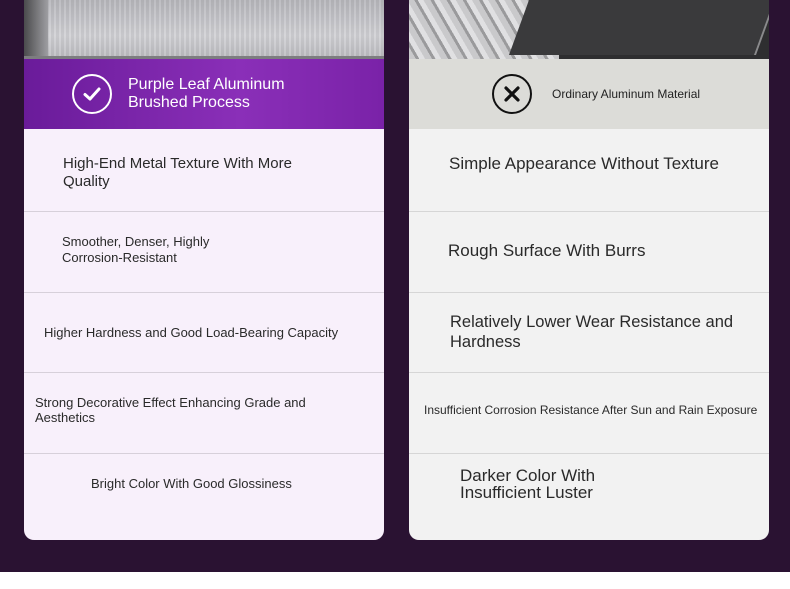  What do you see at coordinates (204, 29) in the screenshot?
I see `brushed-aluminum-photo` at bounding box center [204, 29].